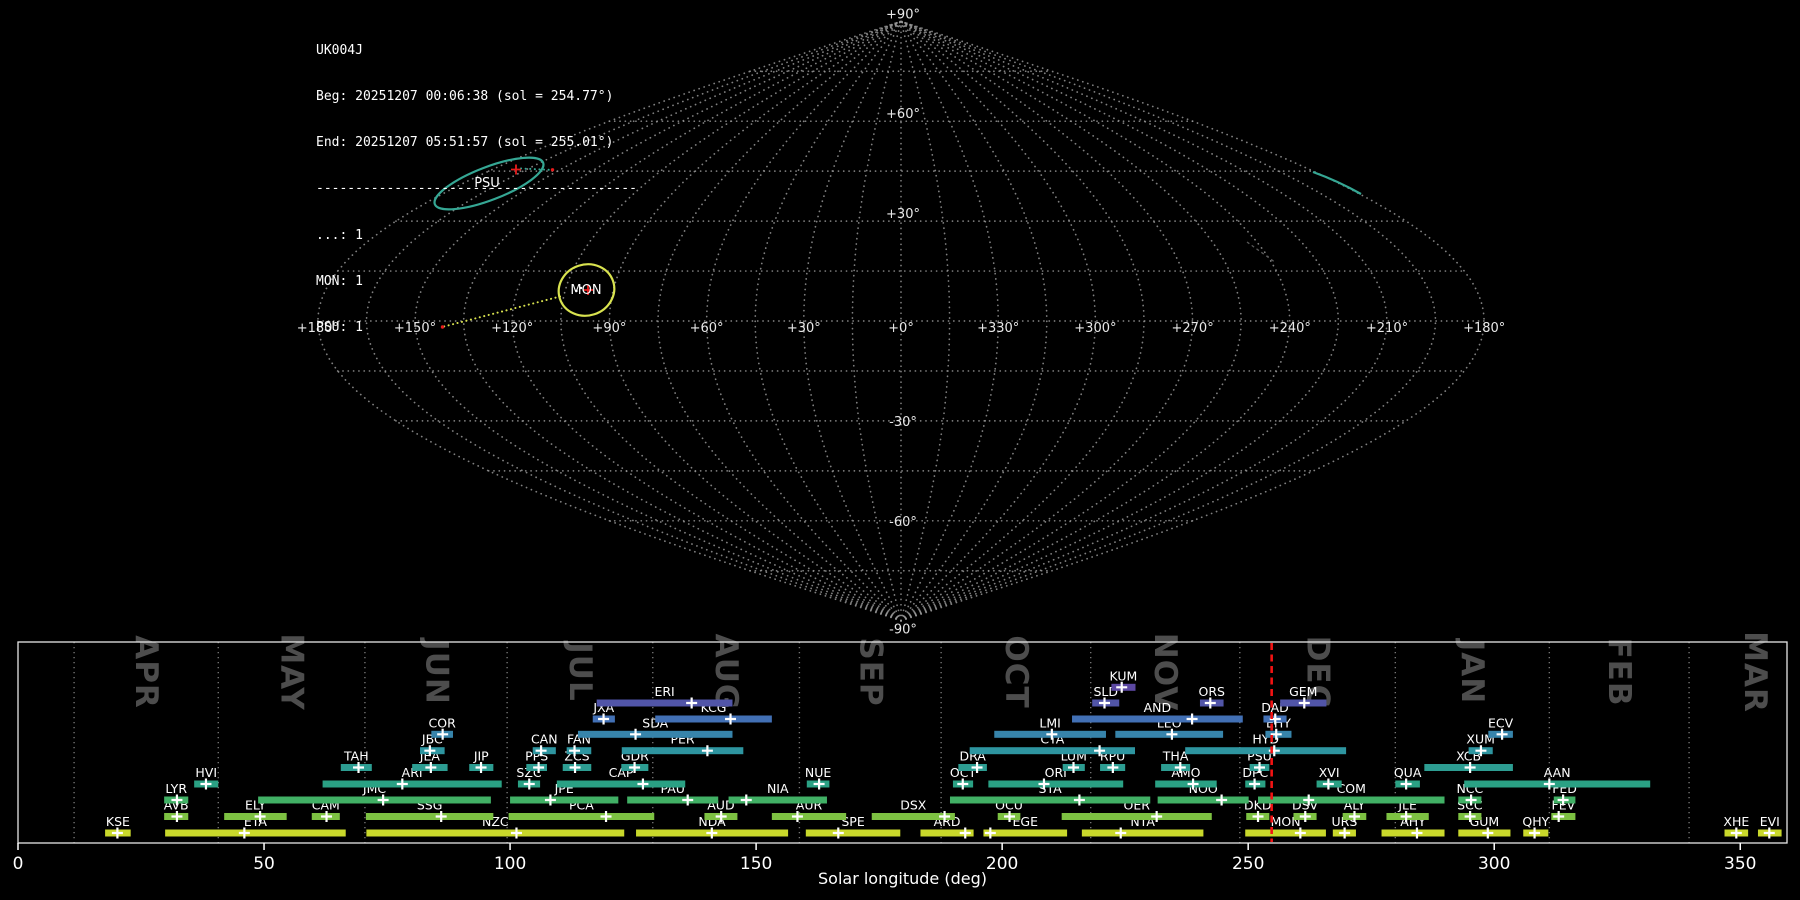 Image resolution: width=1800 pixels, height=900 pixels. I want to click on peak-marker-ECV, so click(1502, 734).